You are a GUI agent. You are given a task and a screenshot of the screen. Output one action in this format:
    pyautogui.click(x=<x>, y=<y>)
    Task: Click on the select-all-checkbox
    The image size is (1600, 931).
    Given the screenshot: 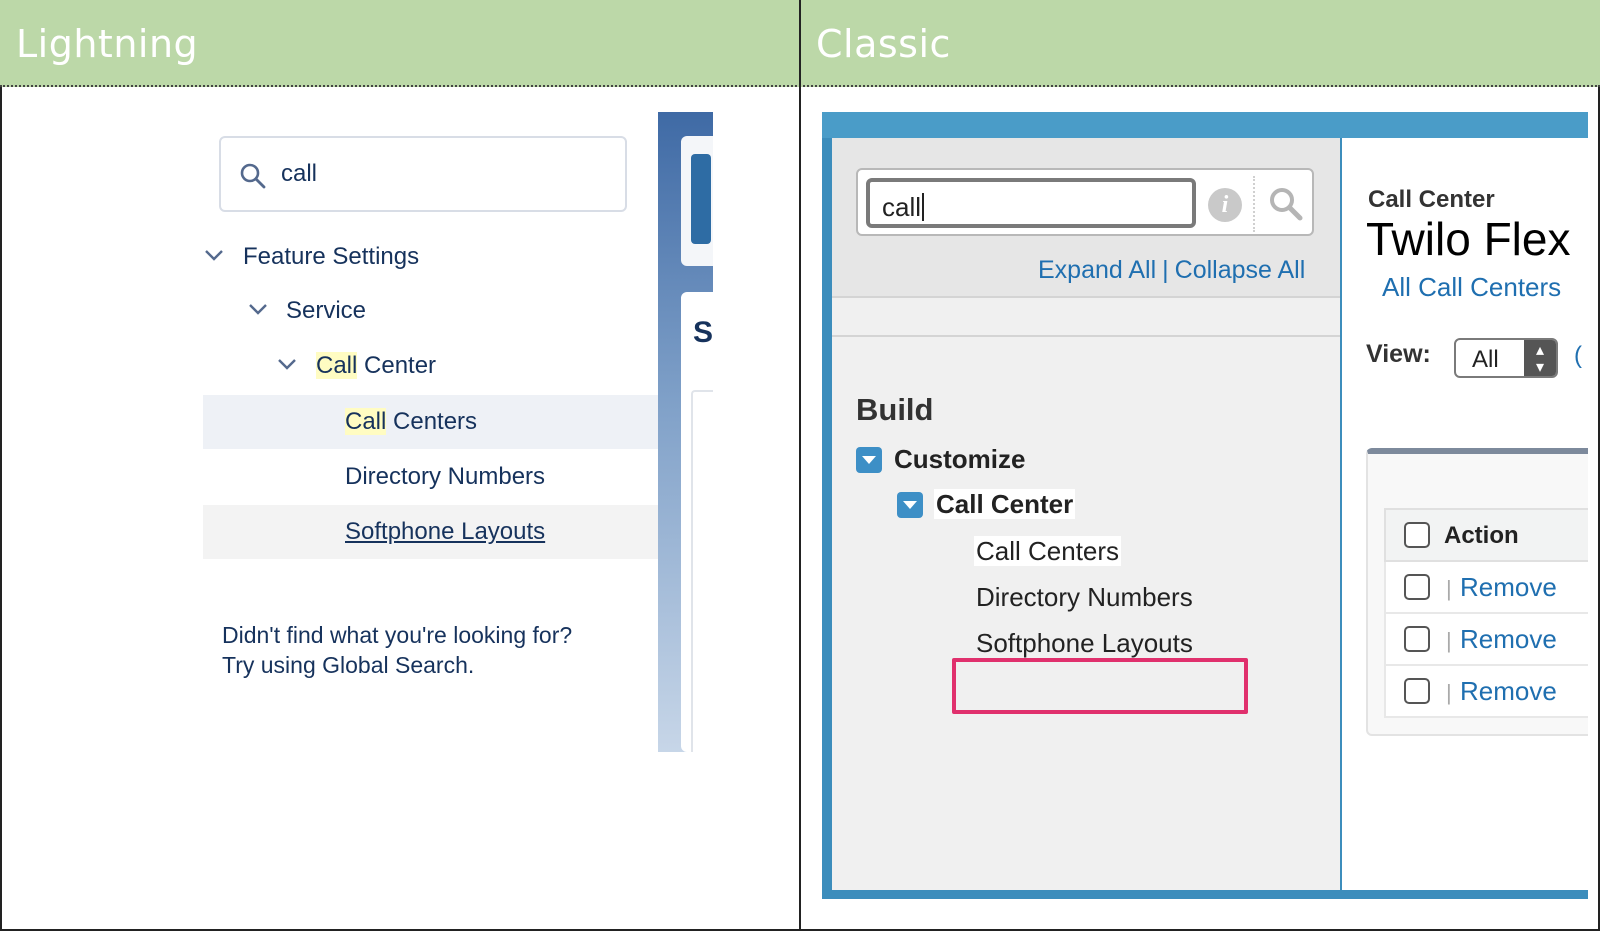 What is the action you would take?
    pyautogui.click(x=1417, y=535)
    